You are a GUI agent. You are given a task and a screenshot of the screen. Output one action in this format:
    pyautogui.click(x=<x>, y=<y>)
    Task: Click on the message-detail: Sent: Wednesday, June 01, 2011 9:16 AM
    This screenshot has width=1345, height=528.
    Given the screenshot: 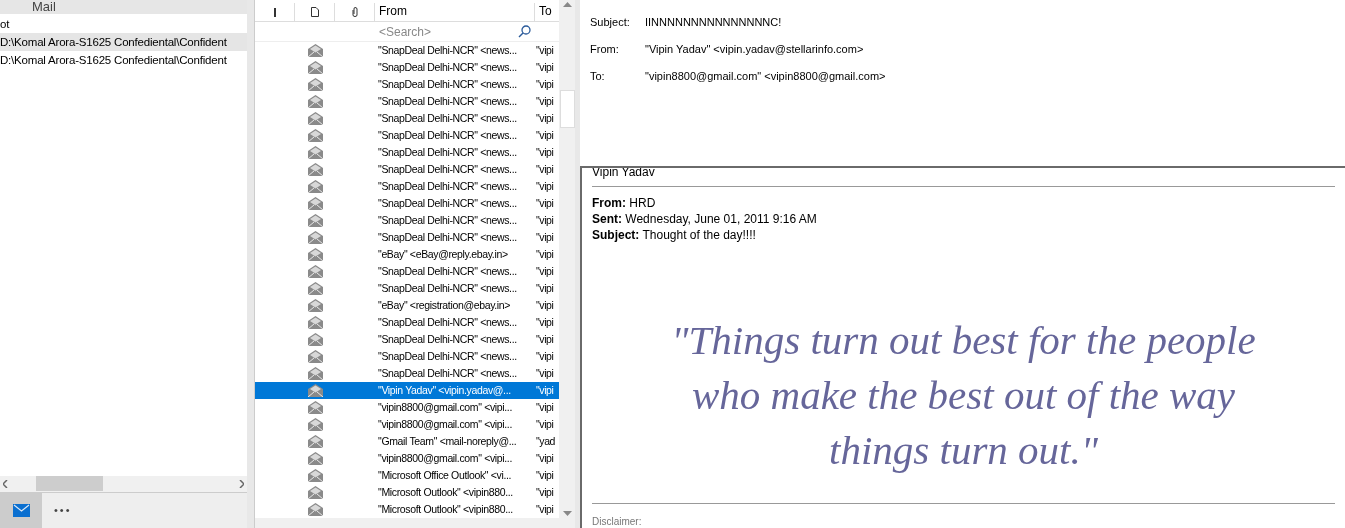 What is the action you would take?
    pyautogui.click(x=705, y=219)
    